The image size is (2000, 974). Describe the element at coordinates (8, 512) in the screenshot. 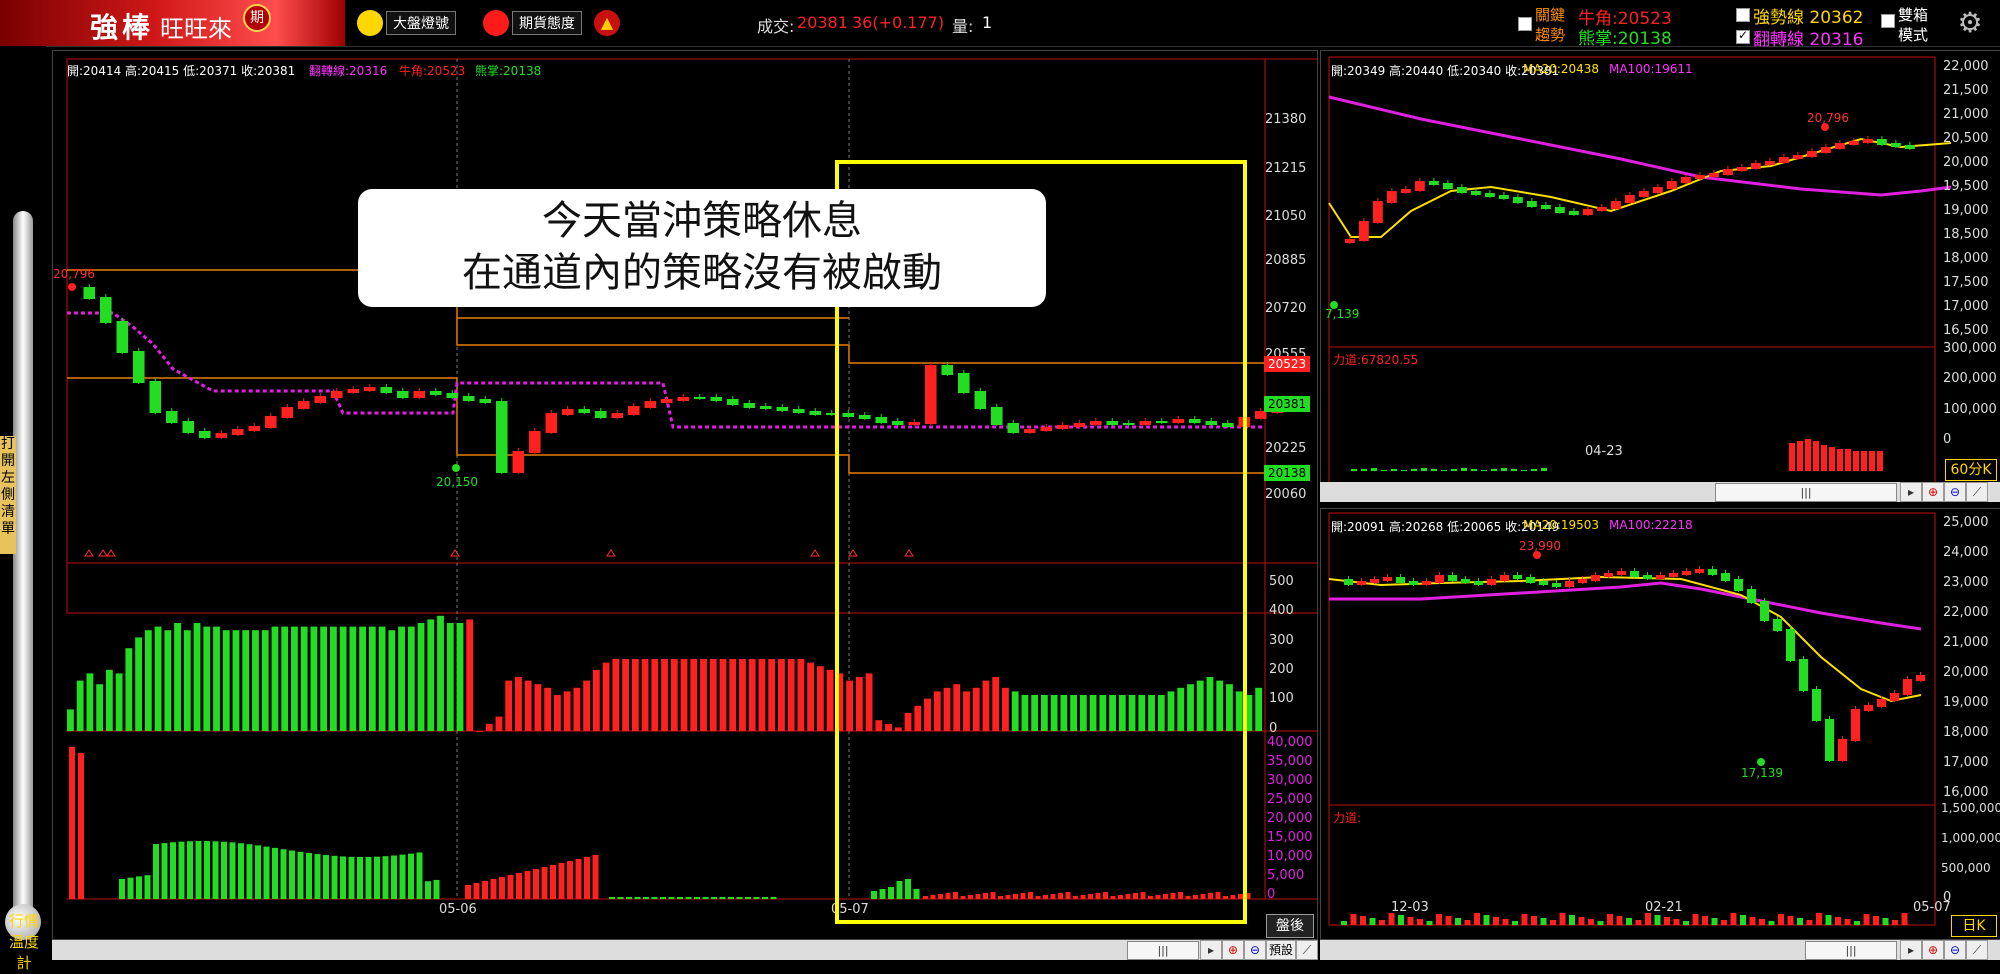

I see `open-list-char: 清` at that location.